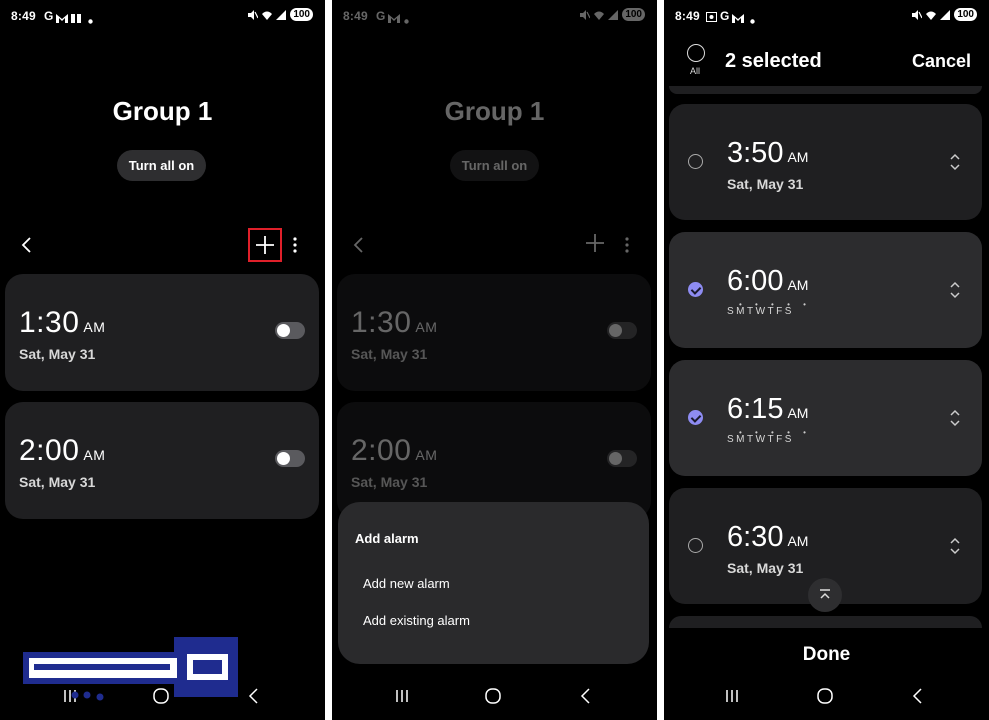 The height and width of the screenshot is (720, 989). What do you see at coordinates (711, 18) in the screenshot?
I see `screenshot-icon` at bounding box center [711, 18].